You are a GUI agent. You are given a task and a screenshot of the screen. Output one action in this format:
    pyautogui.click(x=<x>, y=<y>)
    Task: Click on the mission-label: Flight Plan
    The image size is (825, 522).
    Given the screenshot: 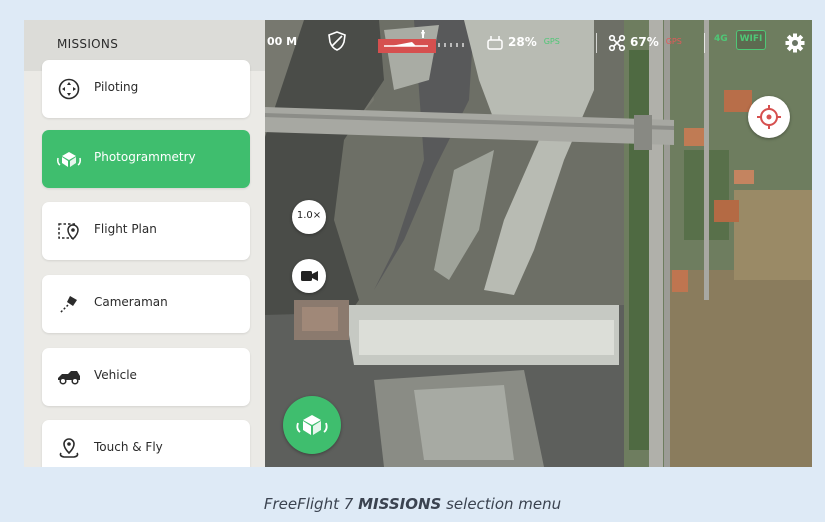 What is the action you would take?
    pyautogui.click(x=125, y=229)
    